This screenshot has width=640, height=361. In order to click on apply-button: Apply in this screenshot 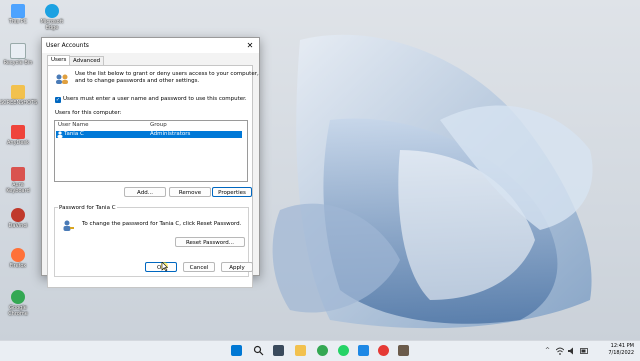, I will do `click(237, 267)`.